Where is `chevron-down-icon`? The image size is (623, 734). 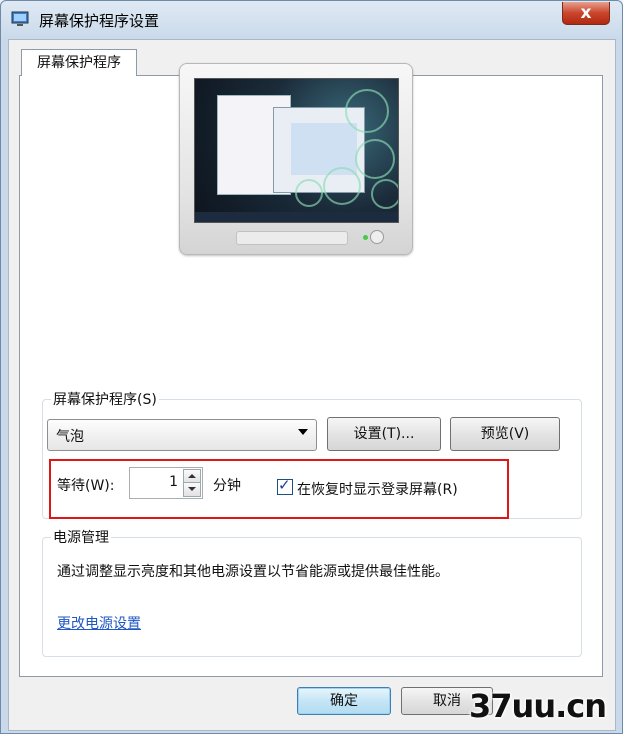 chevron-down-icon is located at coordinates (303, 432).